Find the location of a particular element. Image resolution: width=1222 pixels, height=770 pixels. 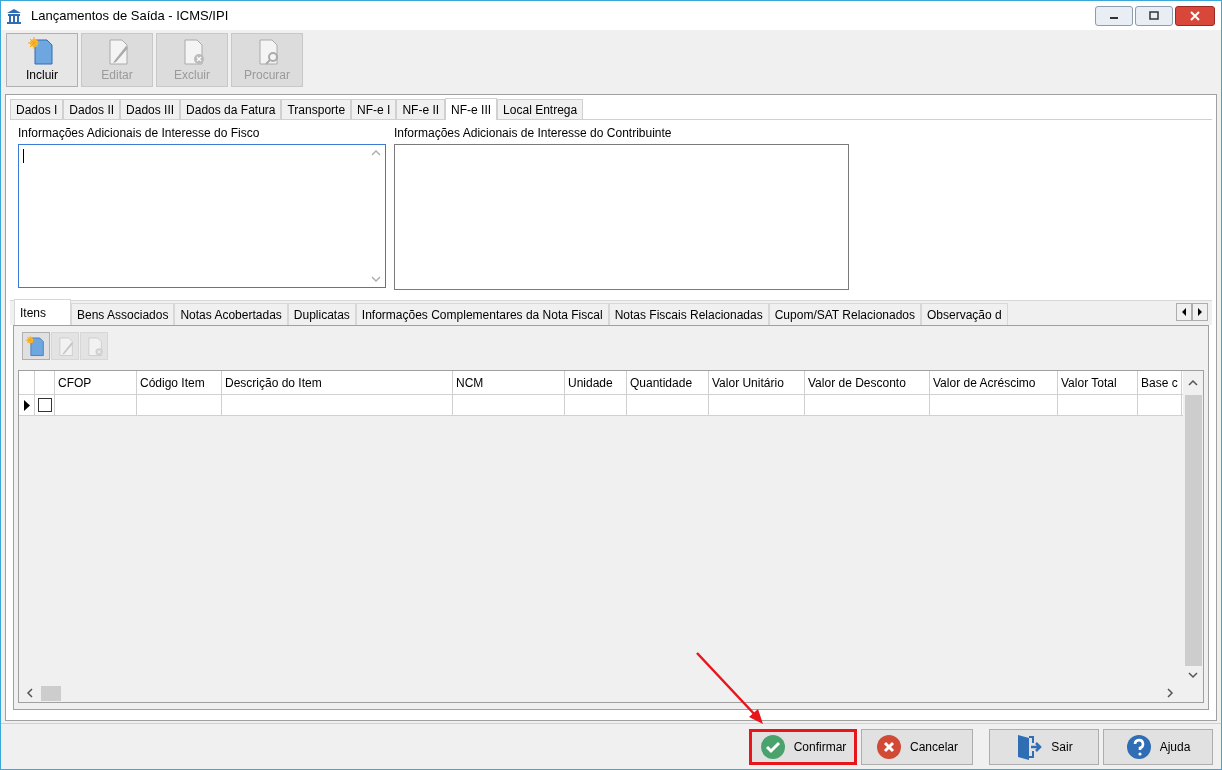

column-header: Valor de Desconto is located at coordinates (867, 382).